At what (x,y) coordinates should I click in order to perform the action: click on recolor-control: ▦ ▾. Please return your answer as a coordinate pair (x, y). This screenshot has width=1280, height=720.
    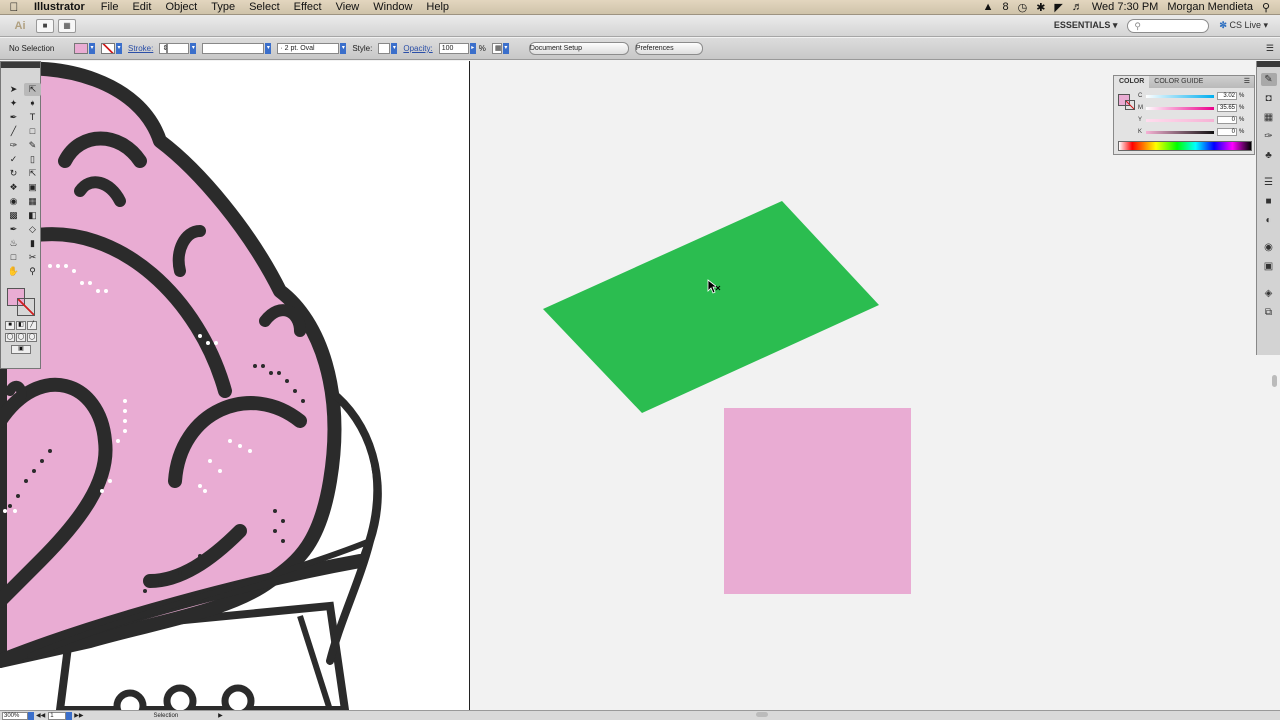
    Looking at the image, I should click on (500, 48).